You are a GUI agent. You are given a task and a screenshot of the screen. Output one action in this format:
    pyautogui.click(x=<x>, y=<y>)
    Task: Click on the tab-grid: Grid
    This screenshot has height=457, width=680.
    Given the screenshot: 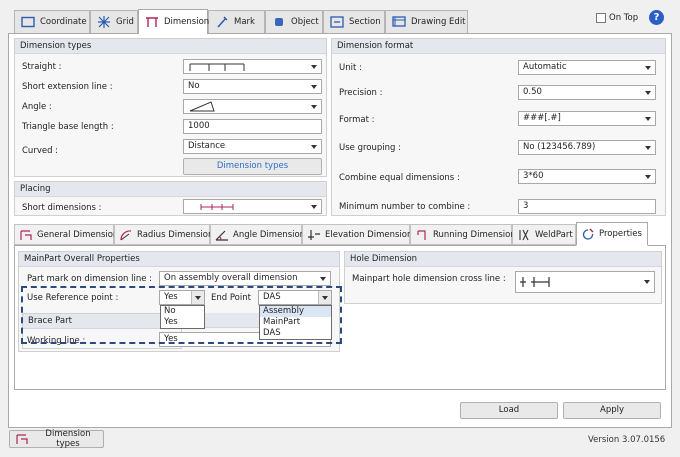 What is the action you would take?
    pyautogui.click(x=114, y=21)
    